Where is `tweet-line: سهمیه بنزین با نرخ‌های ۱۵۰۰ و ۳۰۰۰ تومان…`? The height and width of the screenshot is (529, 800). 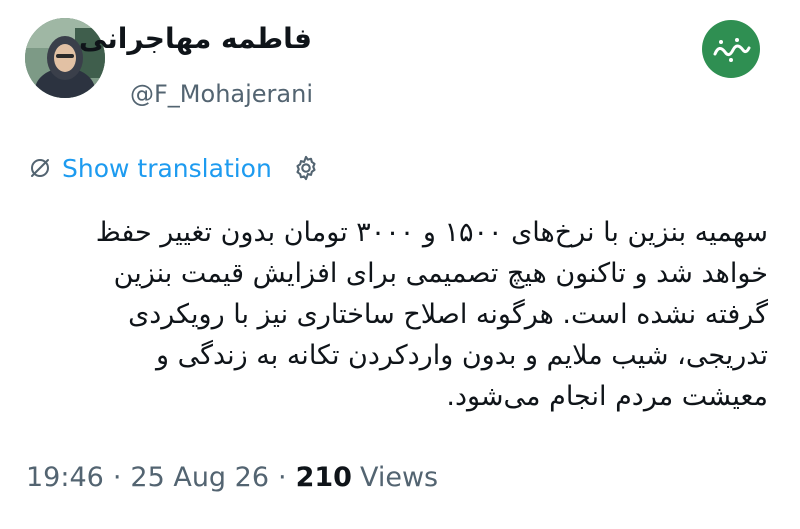
tweet-line: سهمیه بنزین با نرخ‌های ۱۵۰۰ و ۳۰۰۰ تومان… is located at coordinates (431, 232).